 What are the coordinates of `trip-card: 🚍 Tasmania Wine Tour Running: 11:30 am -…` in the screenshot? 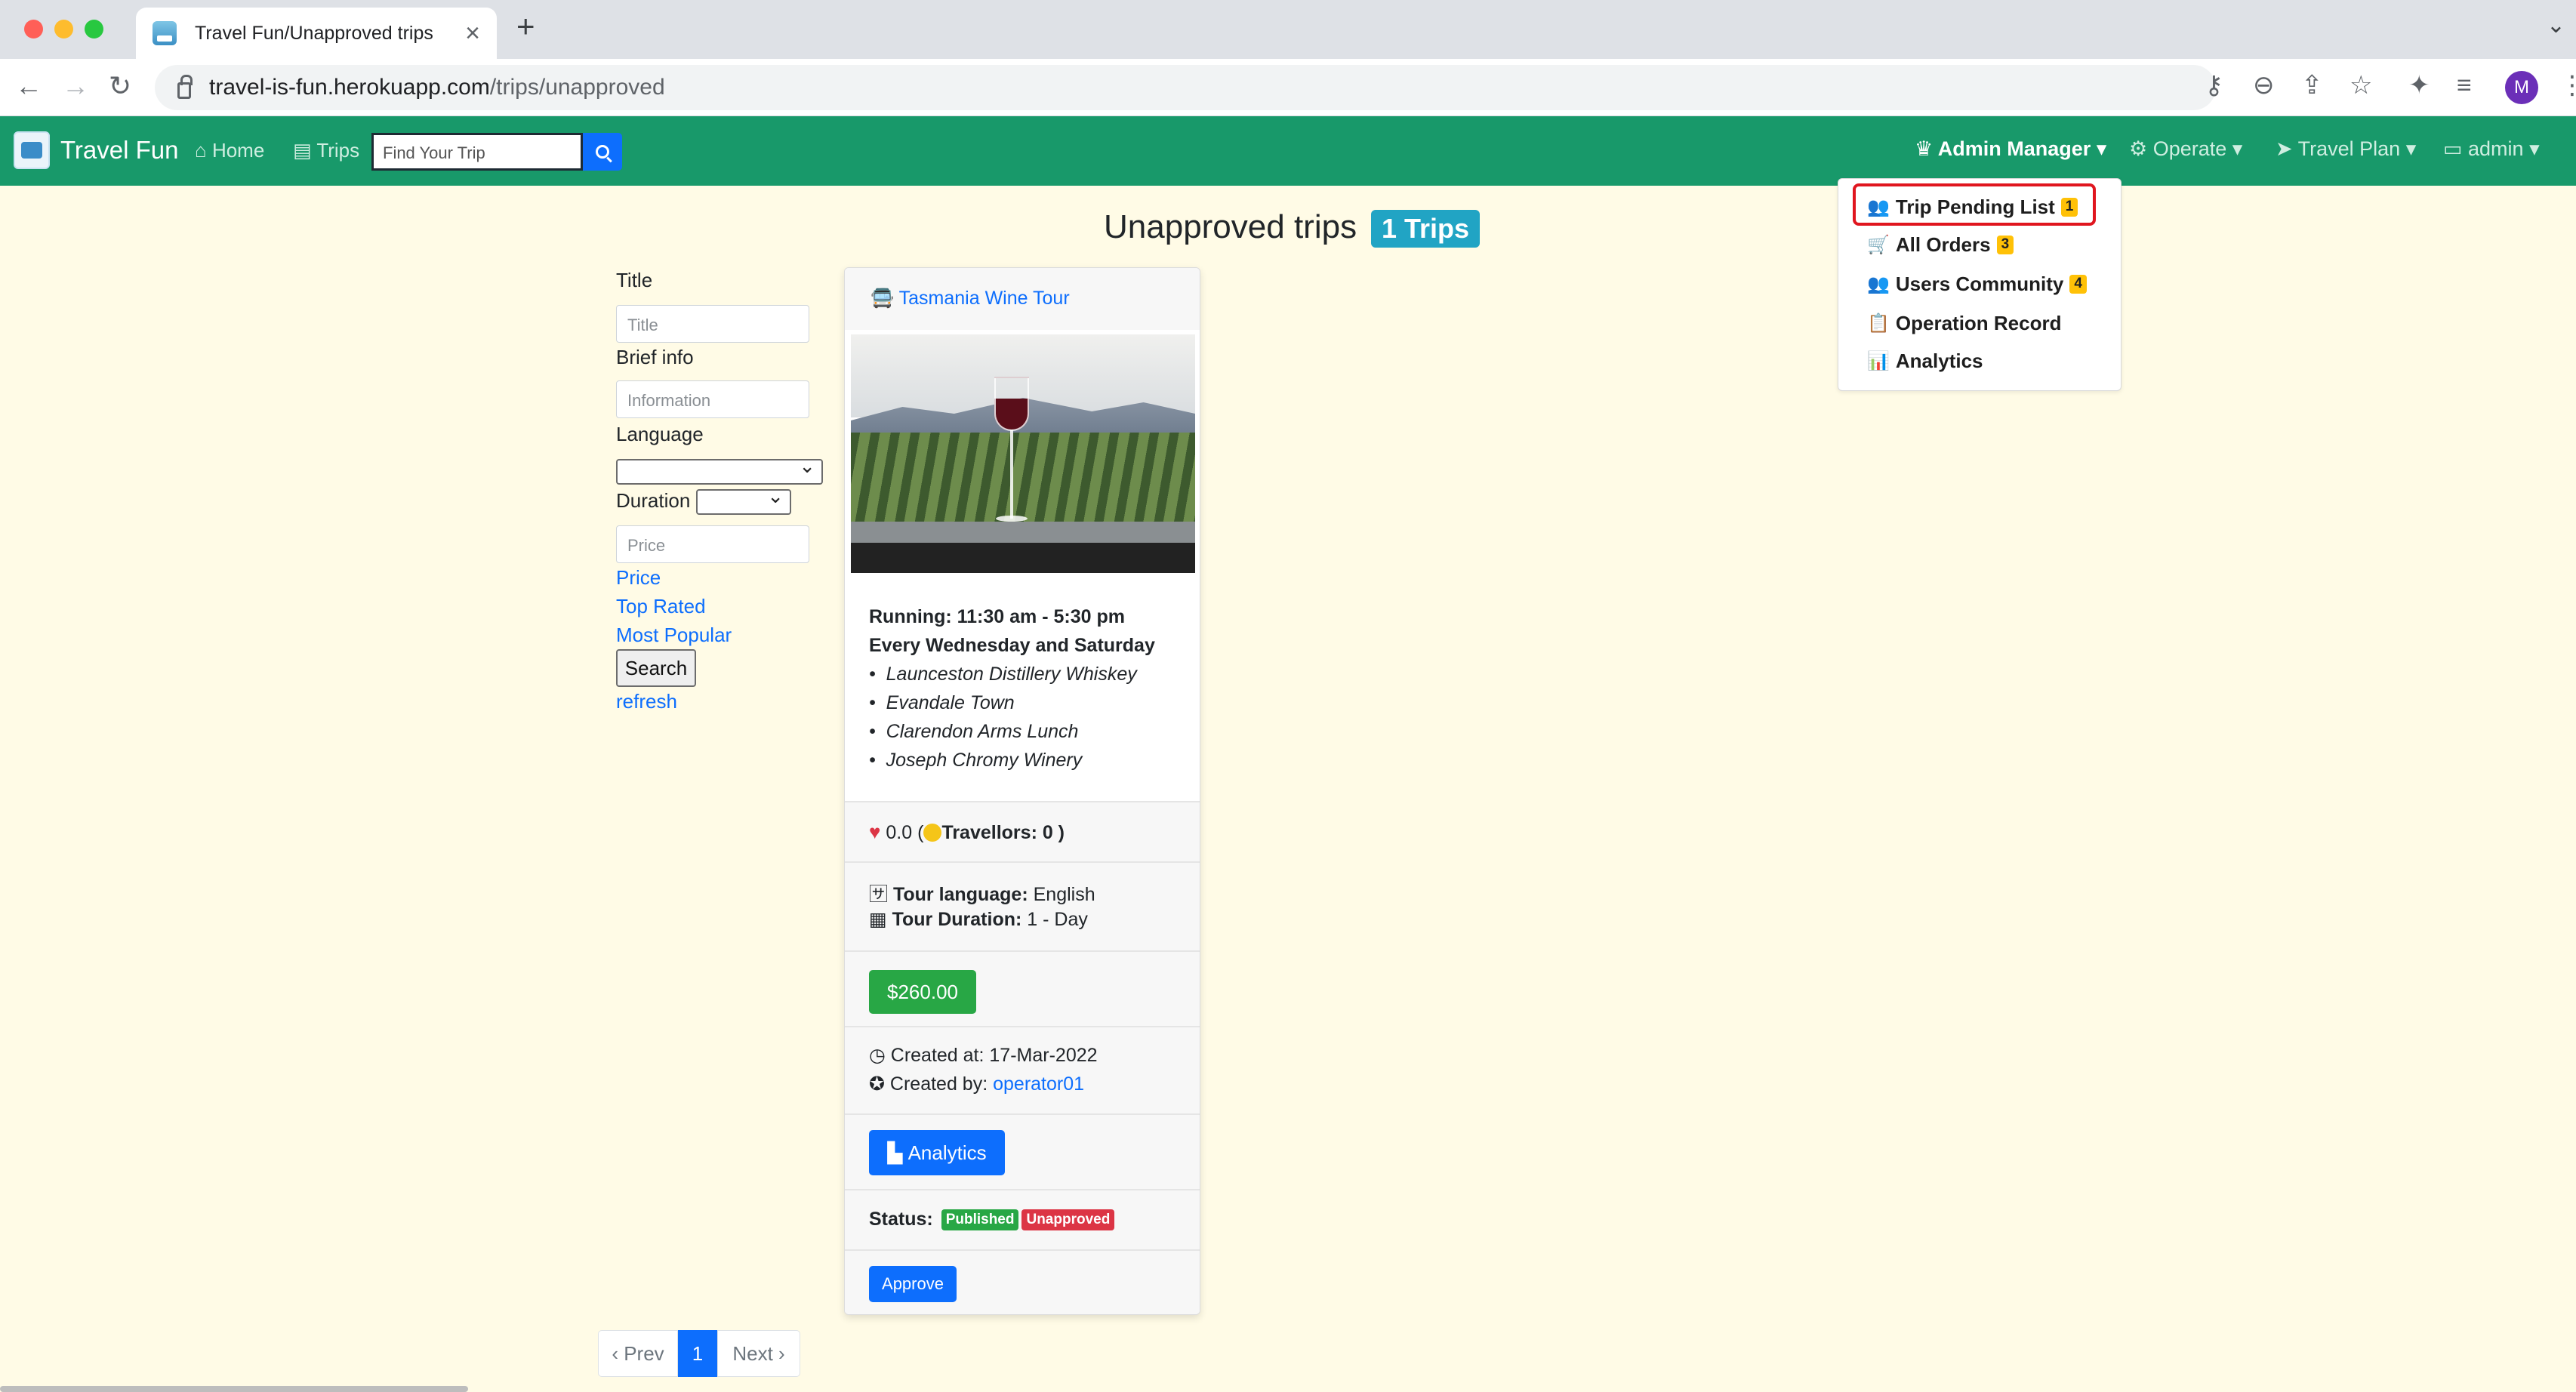 It's located at (1022, 791).